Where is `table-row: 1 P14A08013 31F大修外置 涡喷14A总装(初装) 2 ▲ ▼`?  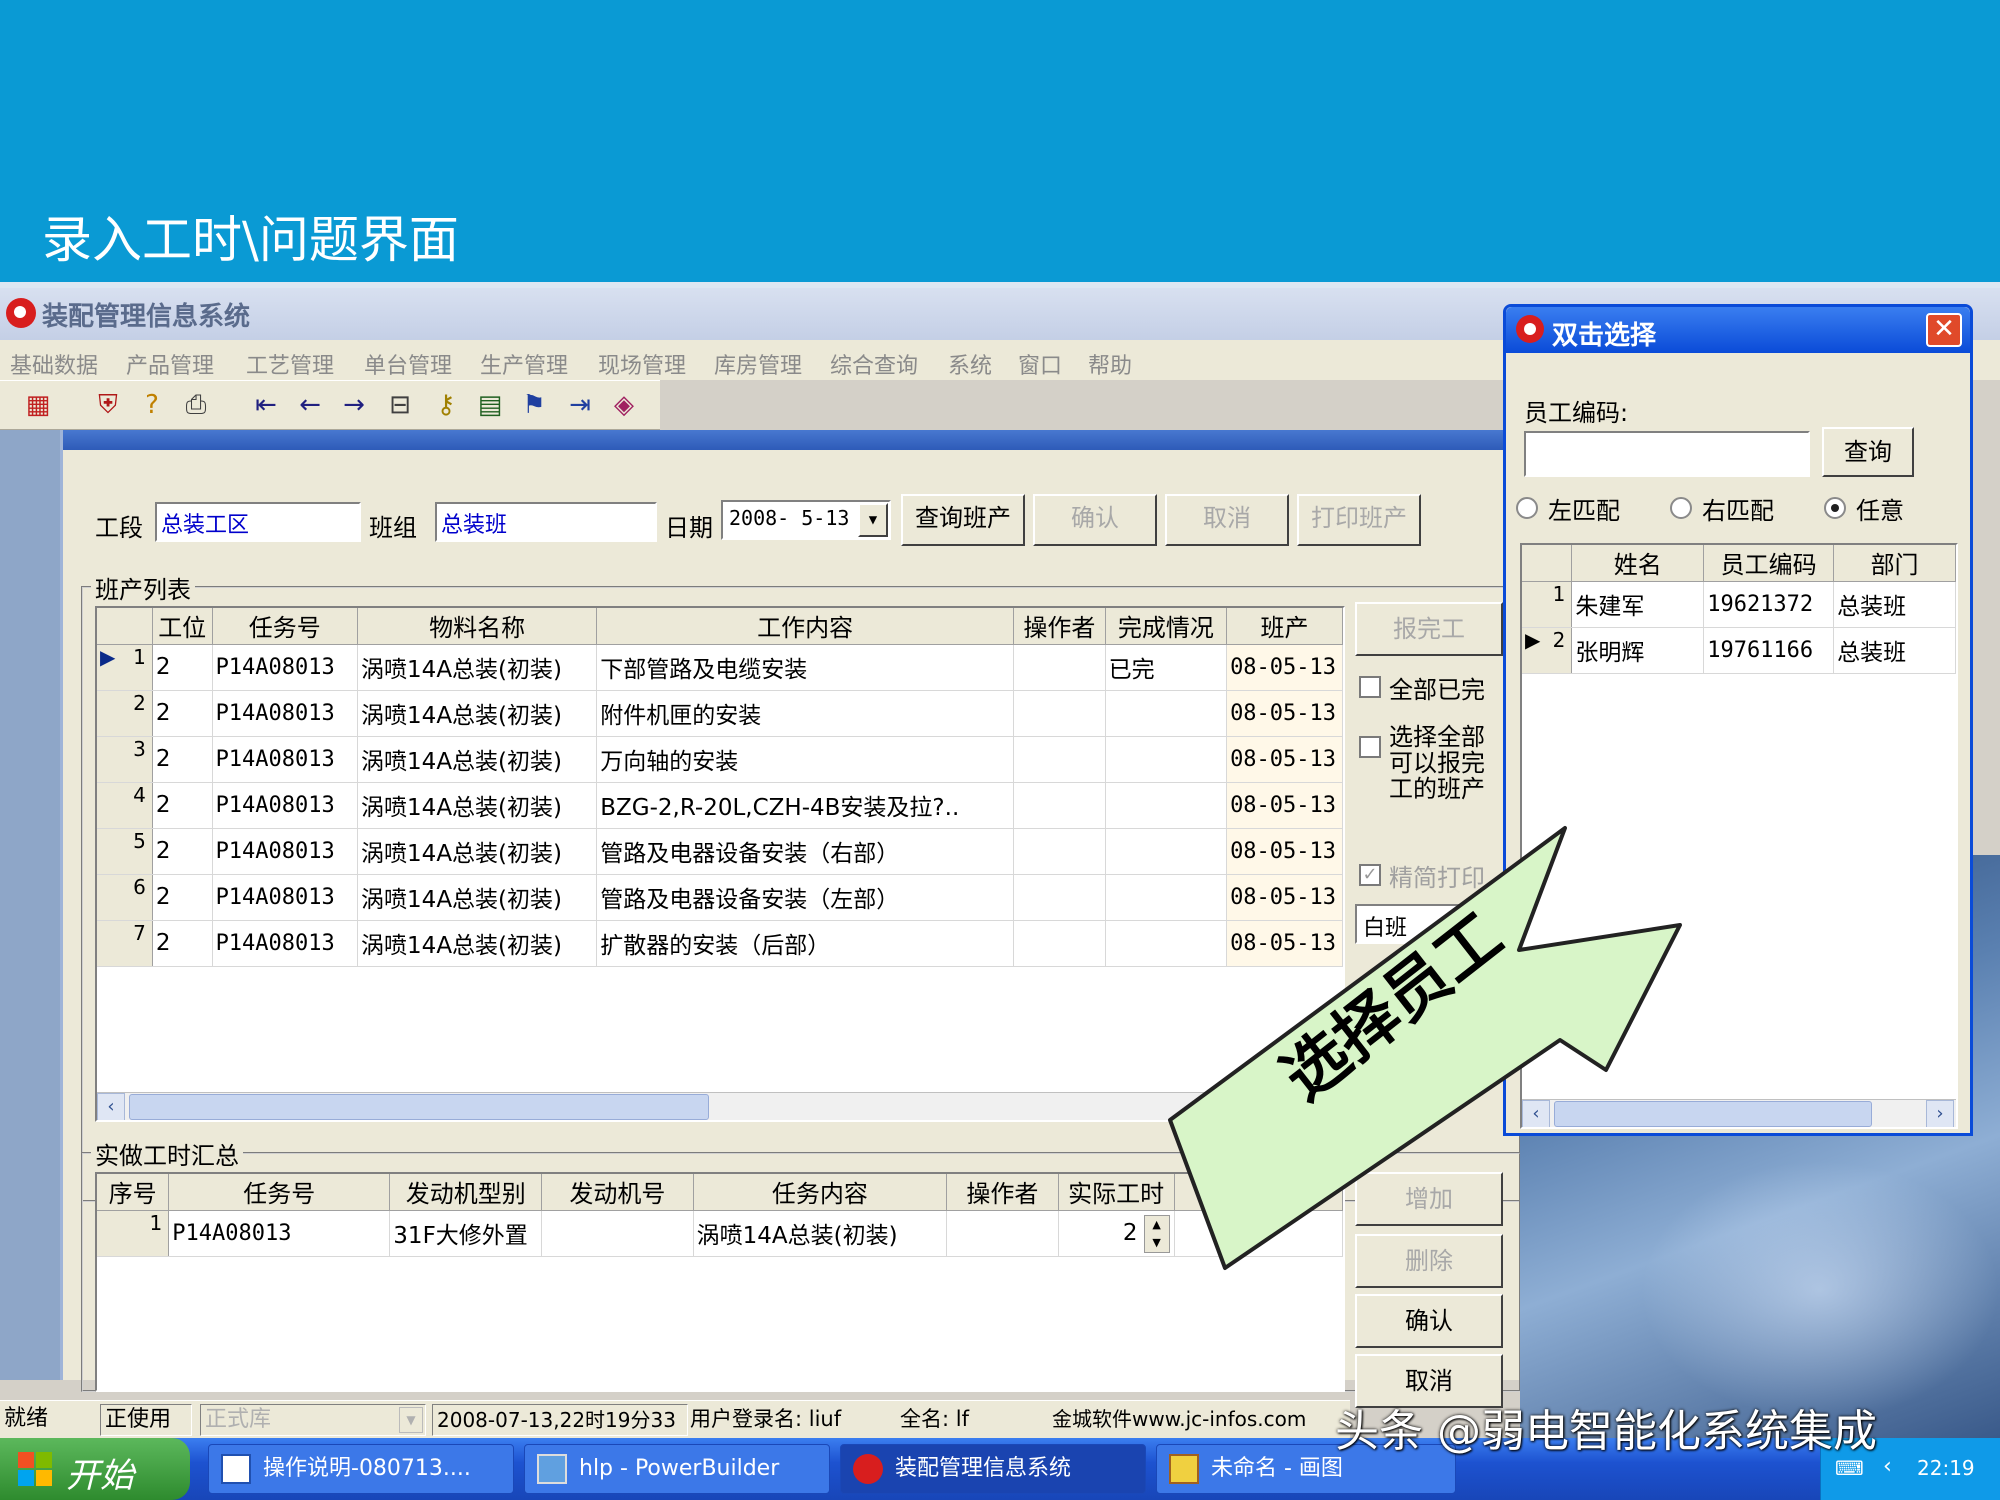 table-row: 1 P14A08013 31F大修外置 涡喷14A总装(初装) 2 ▲ ▼ is located at coordinates (720, 1233).